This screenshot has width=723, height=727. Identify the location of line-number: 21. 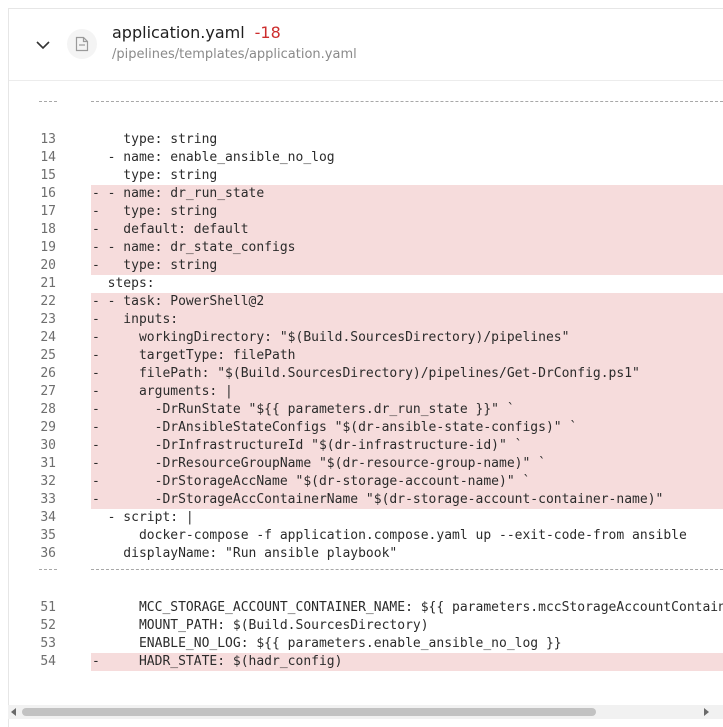
(48, 283).